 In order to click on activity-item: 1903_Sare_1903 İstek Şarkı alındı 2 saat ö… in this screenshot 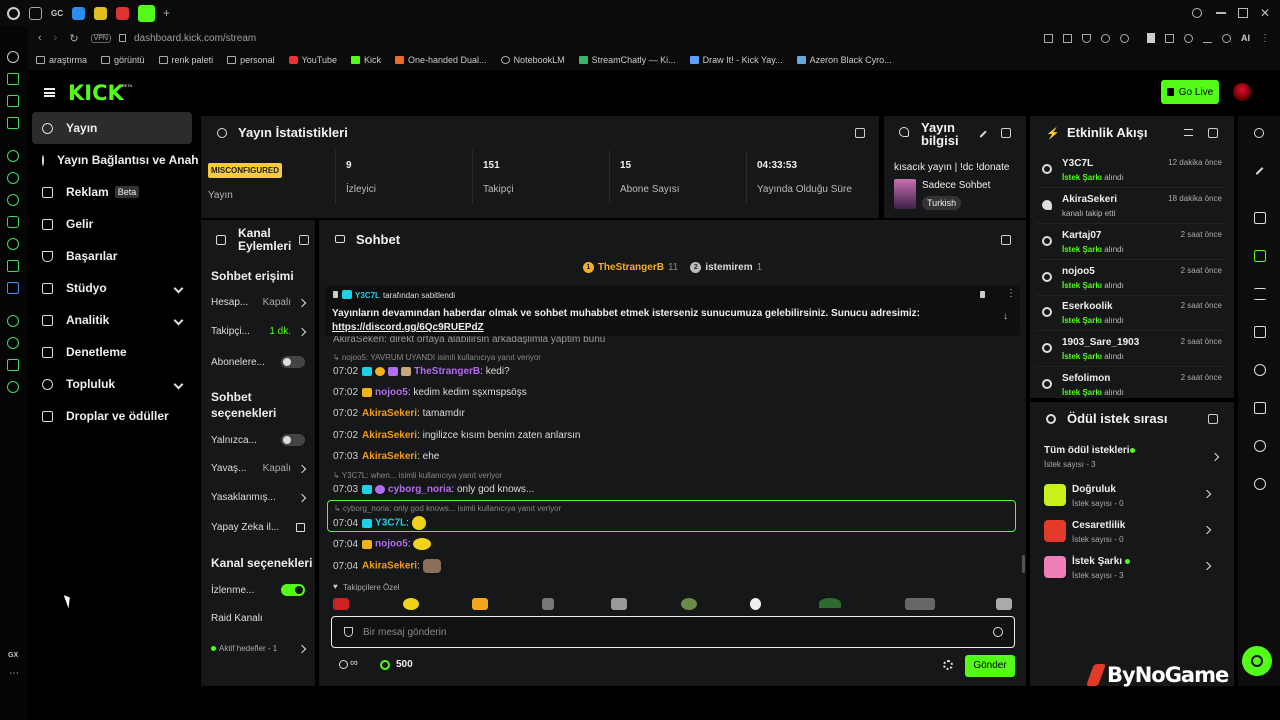, I will do `click(1131, 350)`.